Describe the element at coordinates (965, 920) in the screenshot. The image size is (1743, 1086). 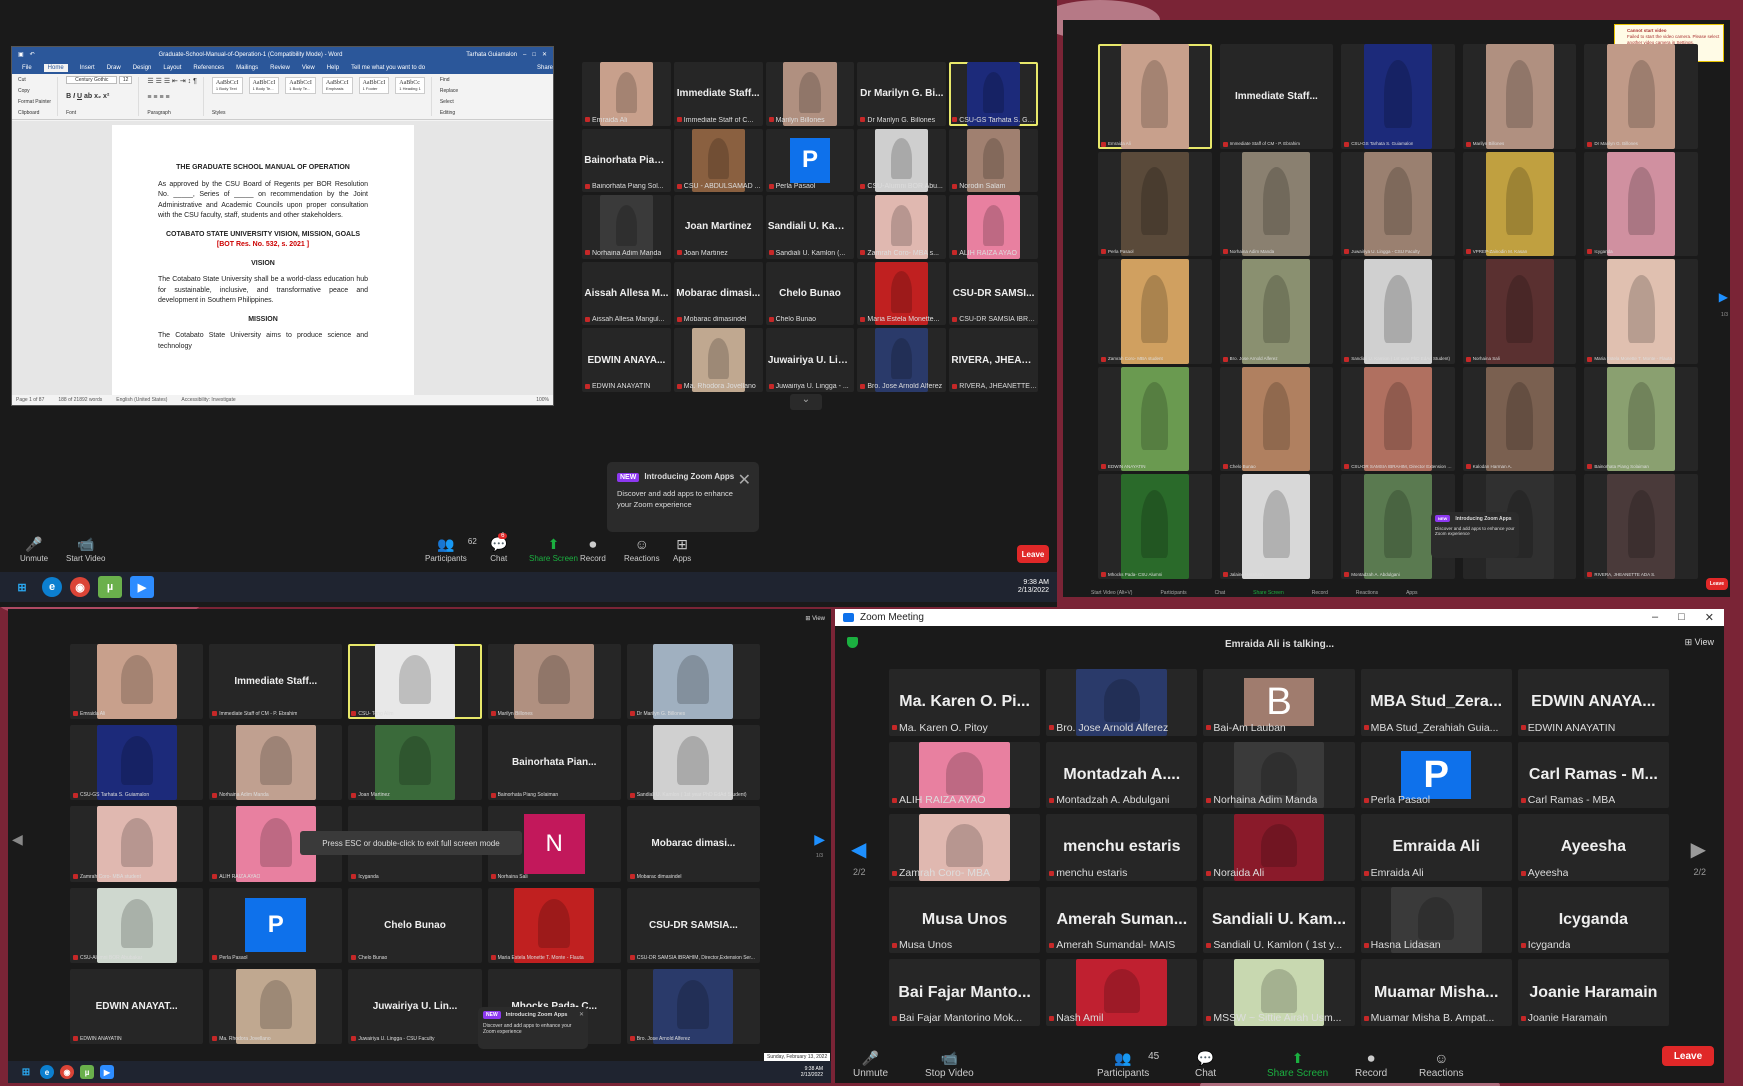
I see `participant-tile: Musa Unos Musa Unos` at that location.